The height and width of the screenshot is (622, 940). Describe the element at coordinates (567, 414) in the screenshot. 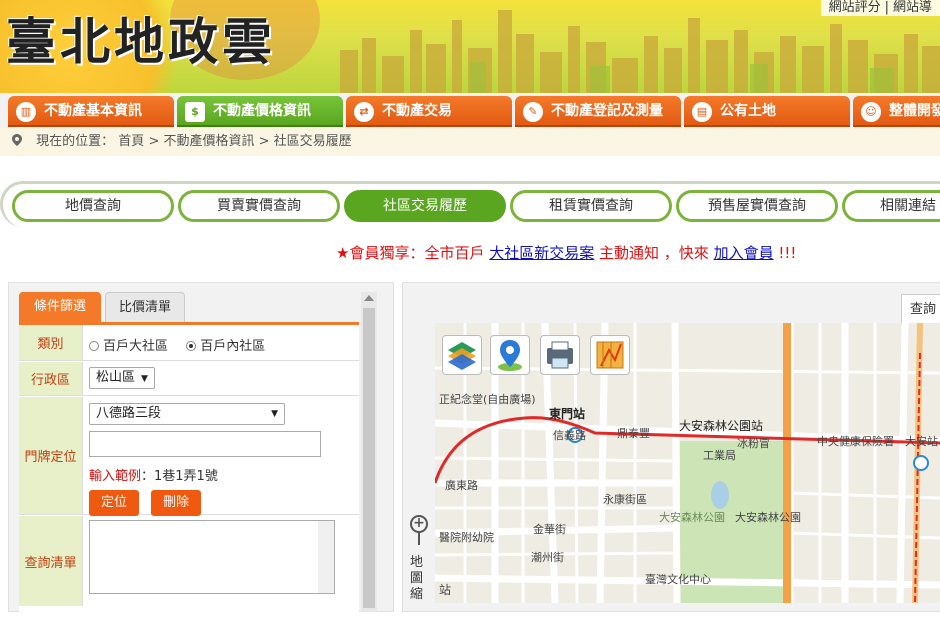

I see `map-label: 東門站` at that location.